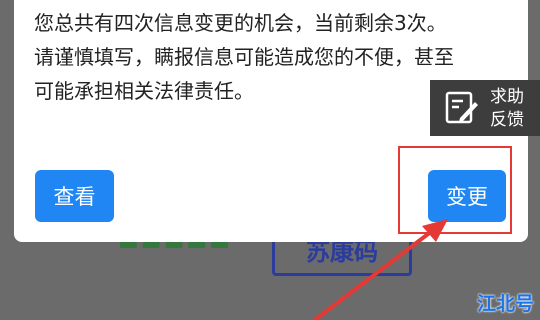 This screenshot has height=320, width=540. Describe the element at coordinates (507, 120) in the screenshot. I see `help-label-line2: 反馈` at that location.